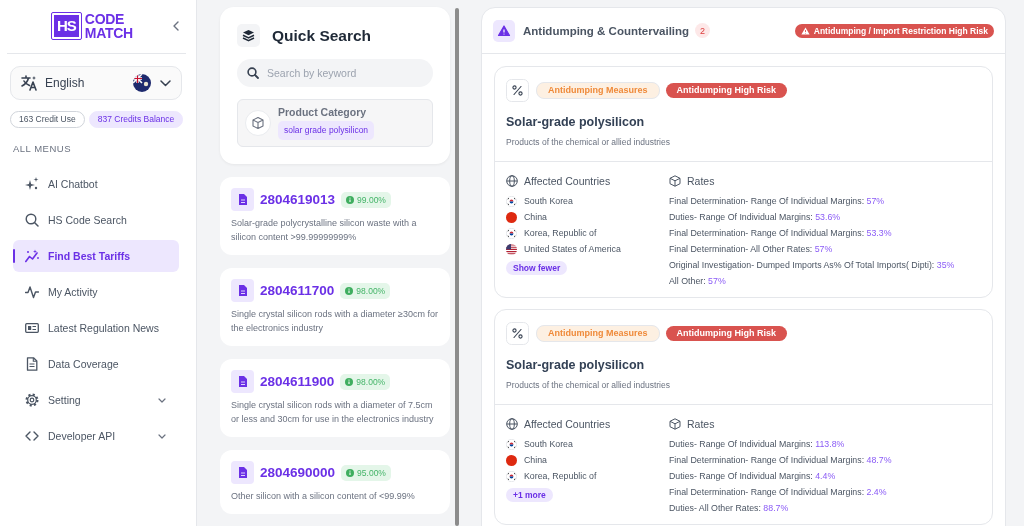 The image size is (1024, 526). I want to click on percent-icon, so click(517, 90).